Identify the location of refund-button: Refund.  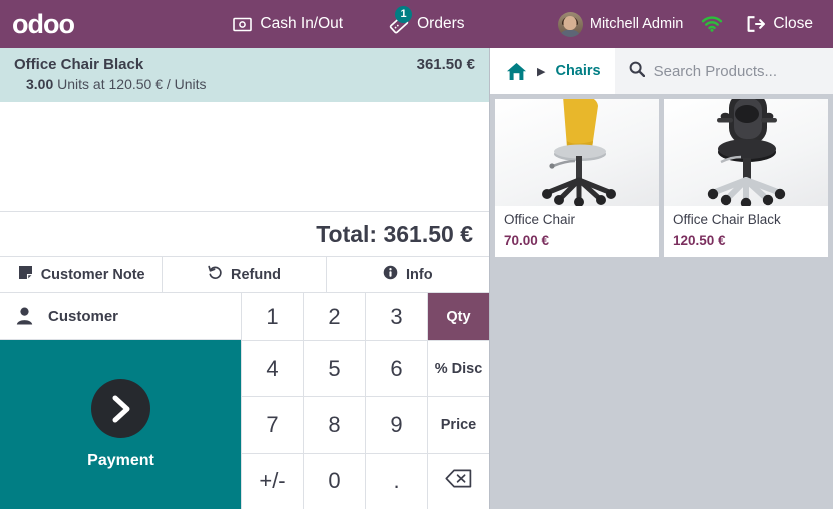
(245, 274).